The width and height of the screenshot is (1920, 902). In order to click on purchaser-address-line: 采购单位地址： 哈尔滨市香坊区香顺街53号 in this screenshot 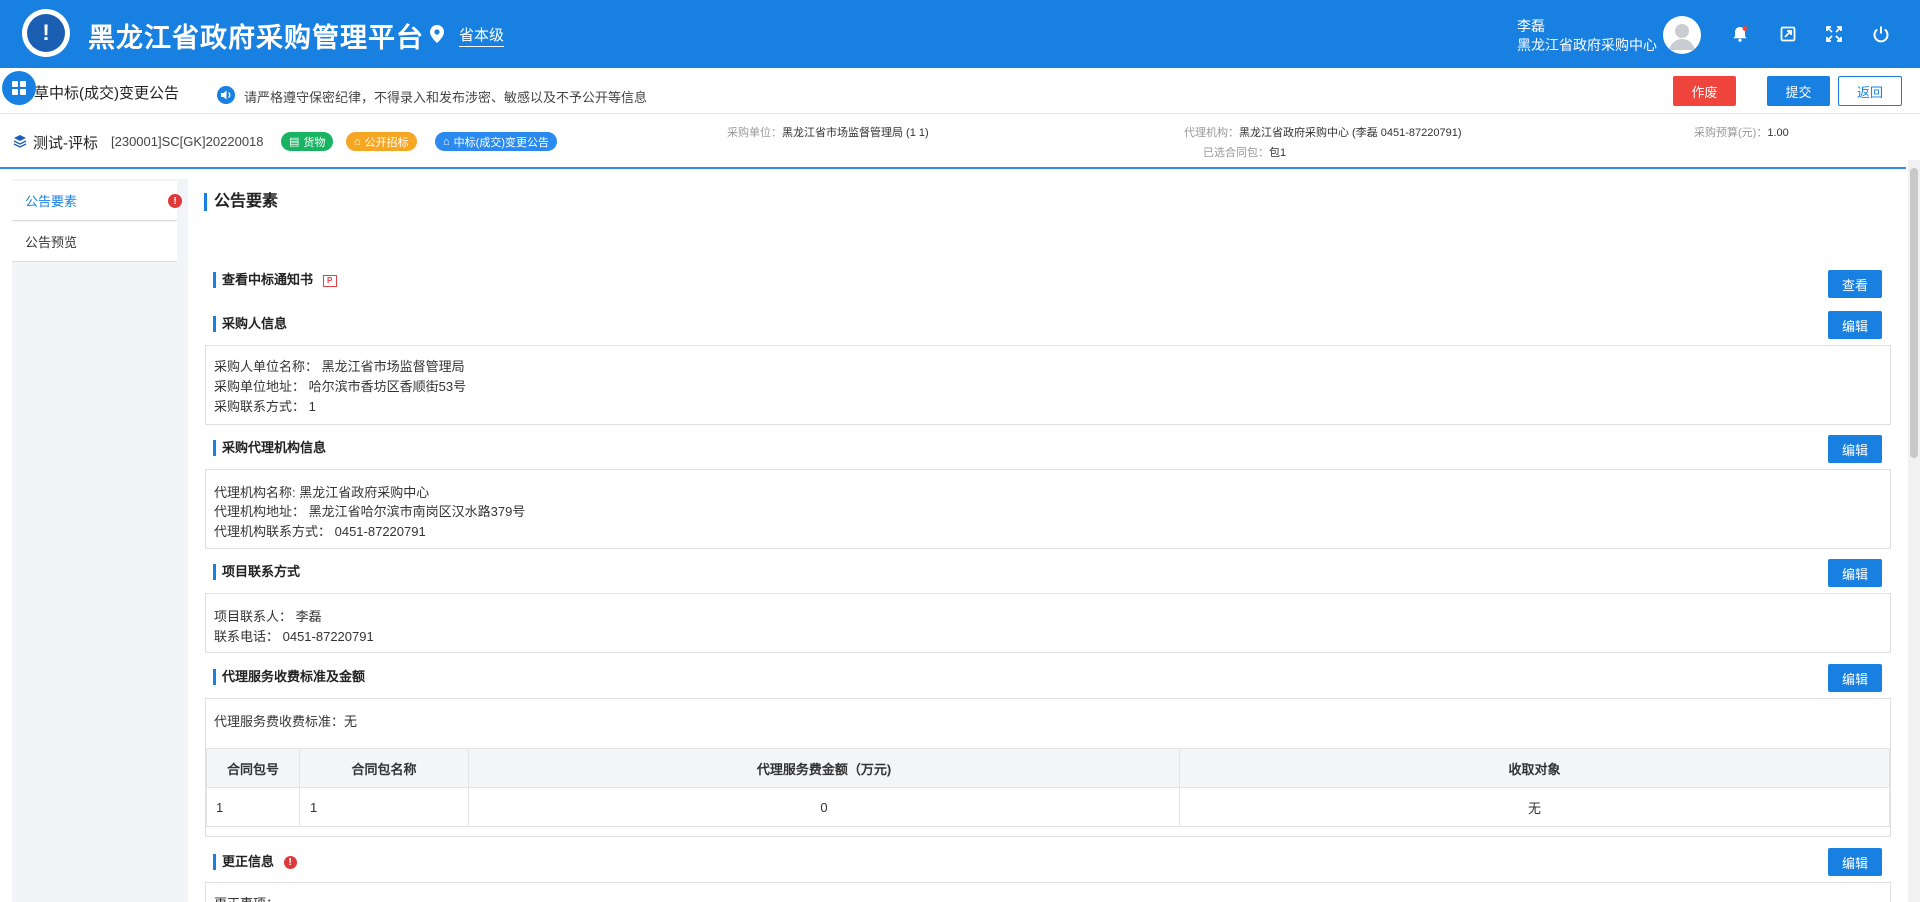, I will do `click(340, 386)`.